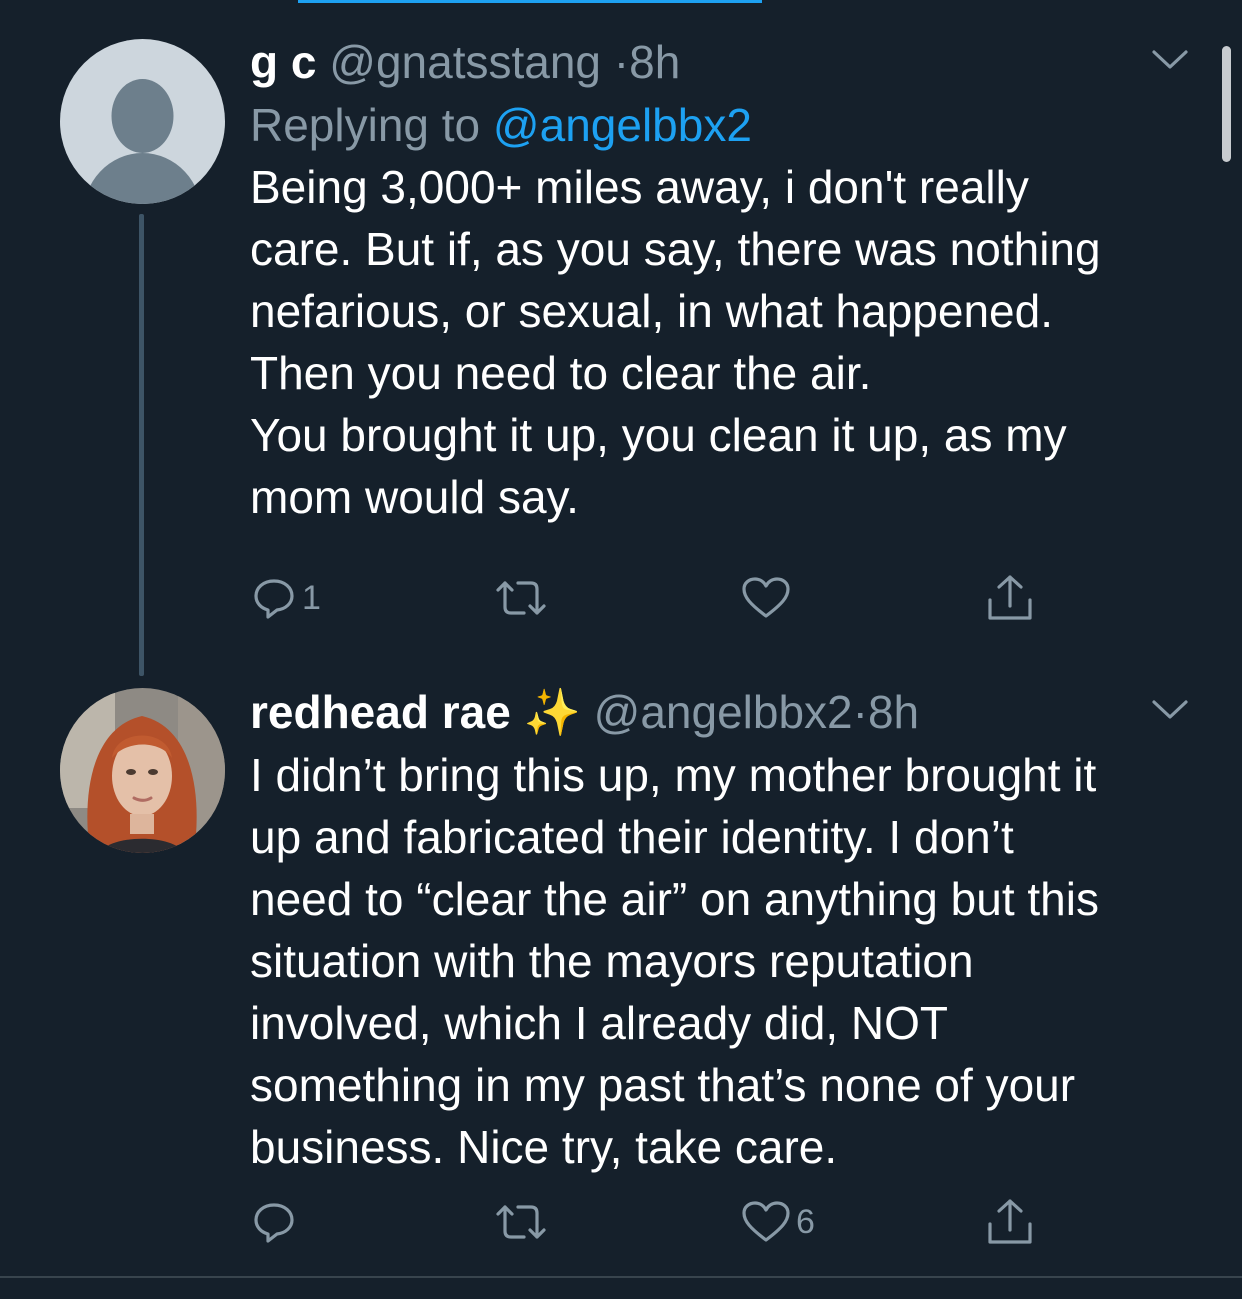 The height and width of the screenshot is (1299, 1242). I want to click on like-button, so click(768, 598).